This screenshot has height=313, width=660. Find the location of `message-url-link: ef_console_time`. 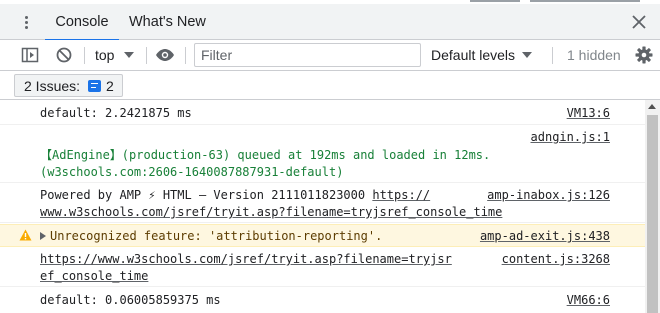

message-url-link: ef_console_time is located at coordinates (94, 276).